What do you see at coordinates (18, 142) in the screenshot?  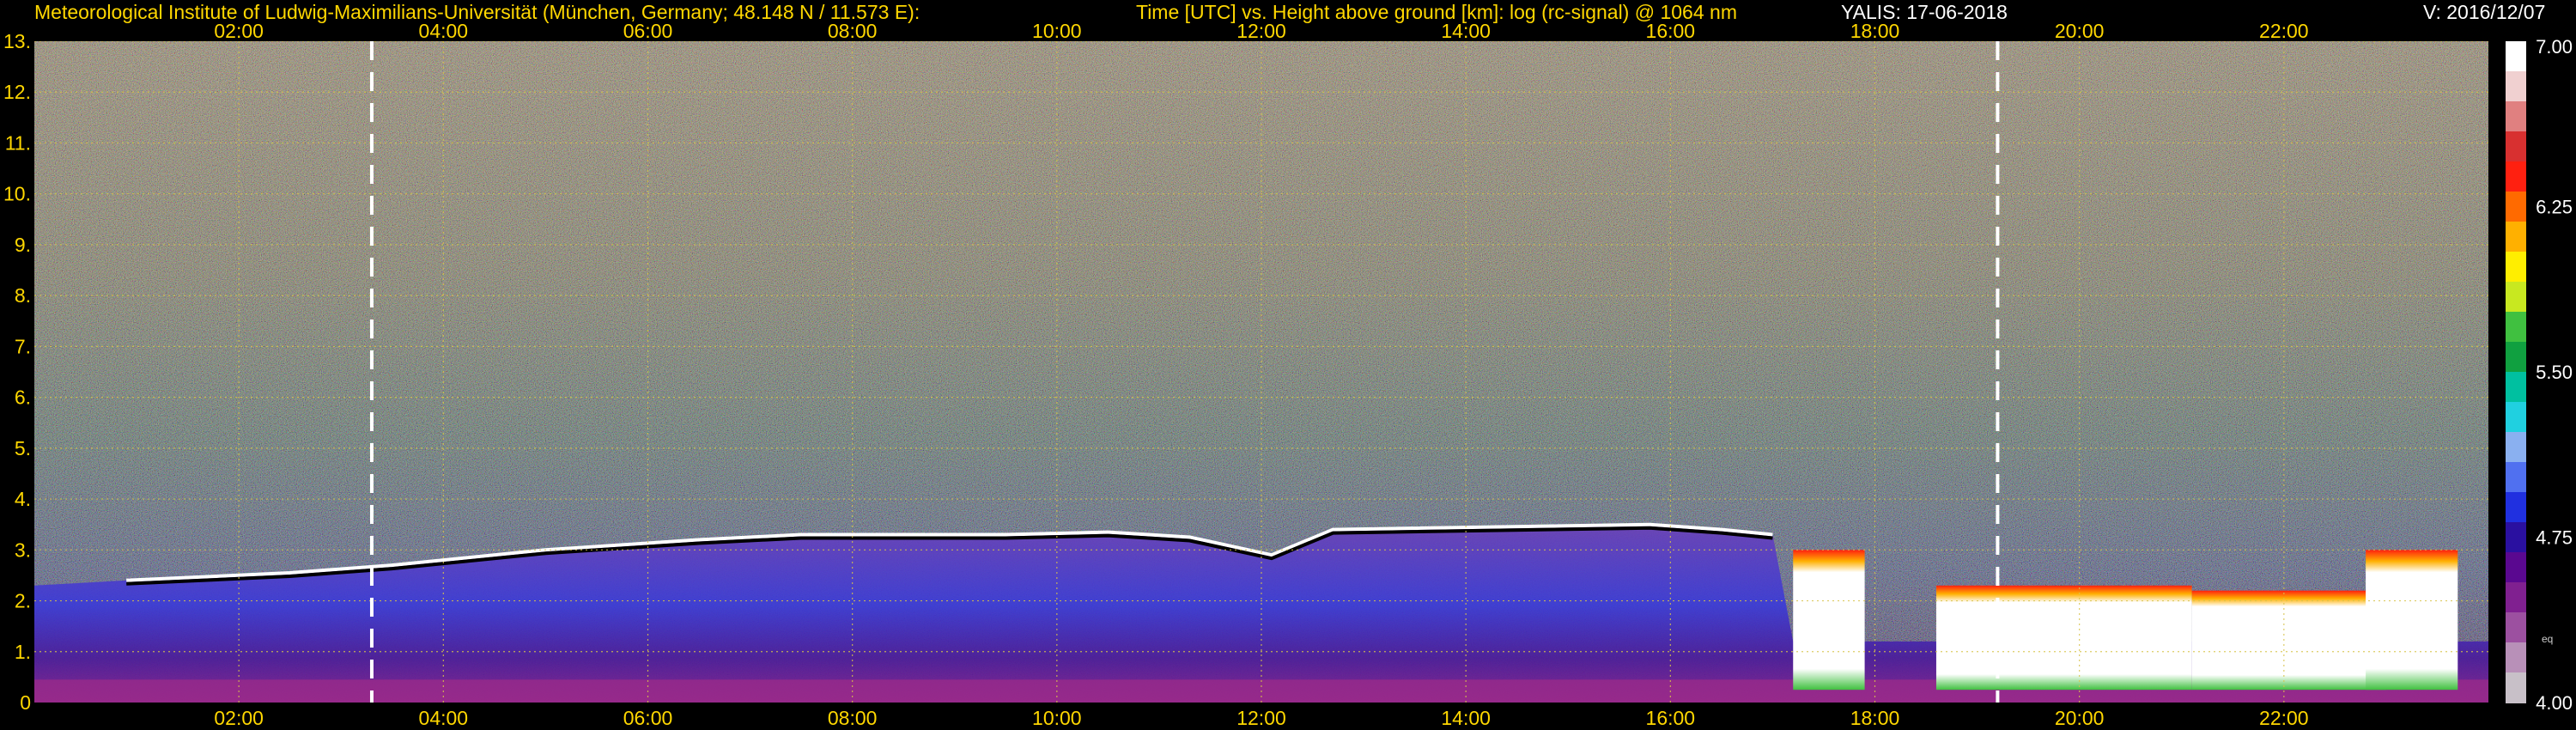 I see `y-tick-label: 11.` at bounding box center [18, 142].